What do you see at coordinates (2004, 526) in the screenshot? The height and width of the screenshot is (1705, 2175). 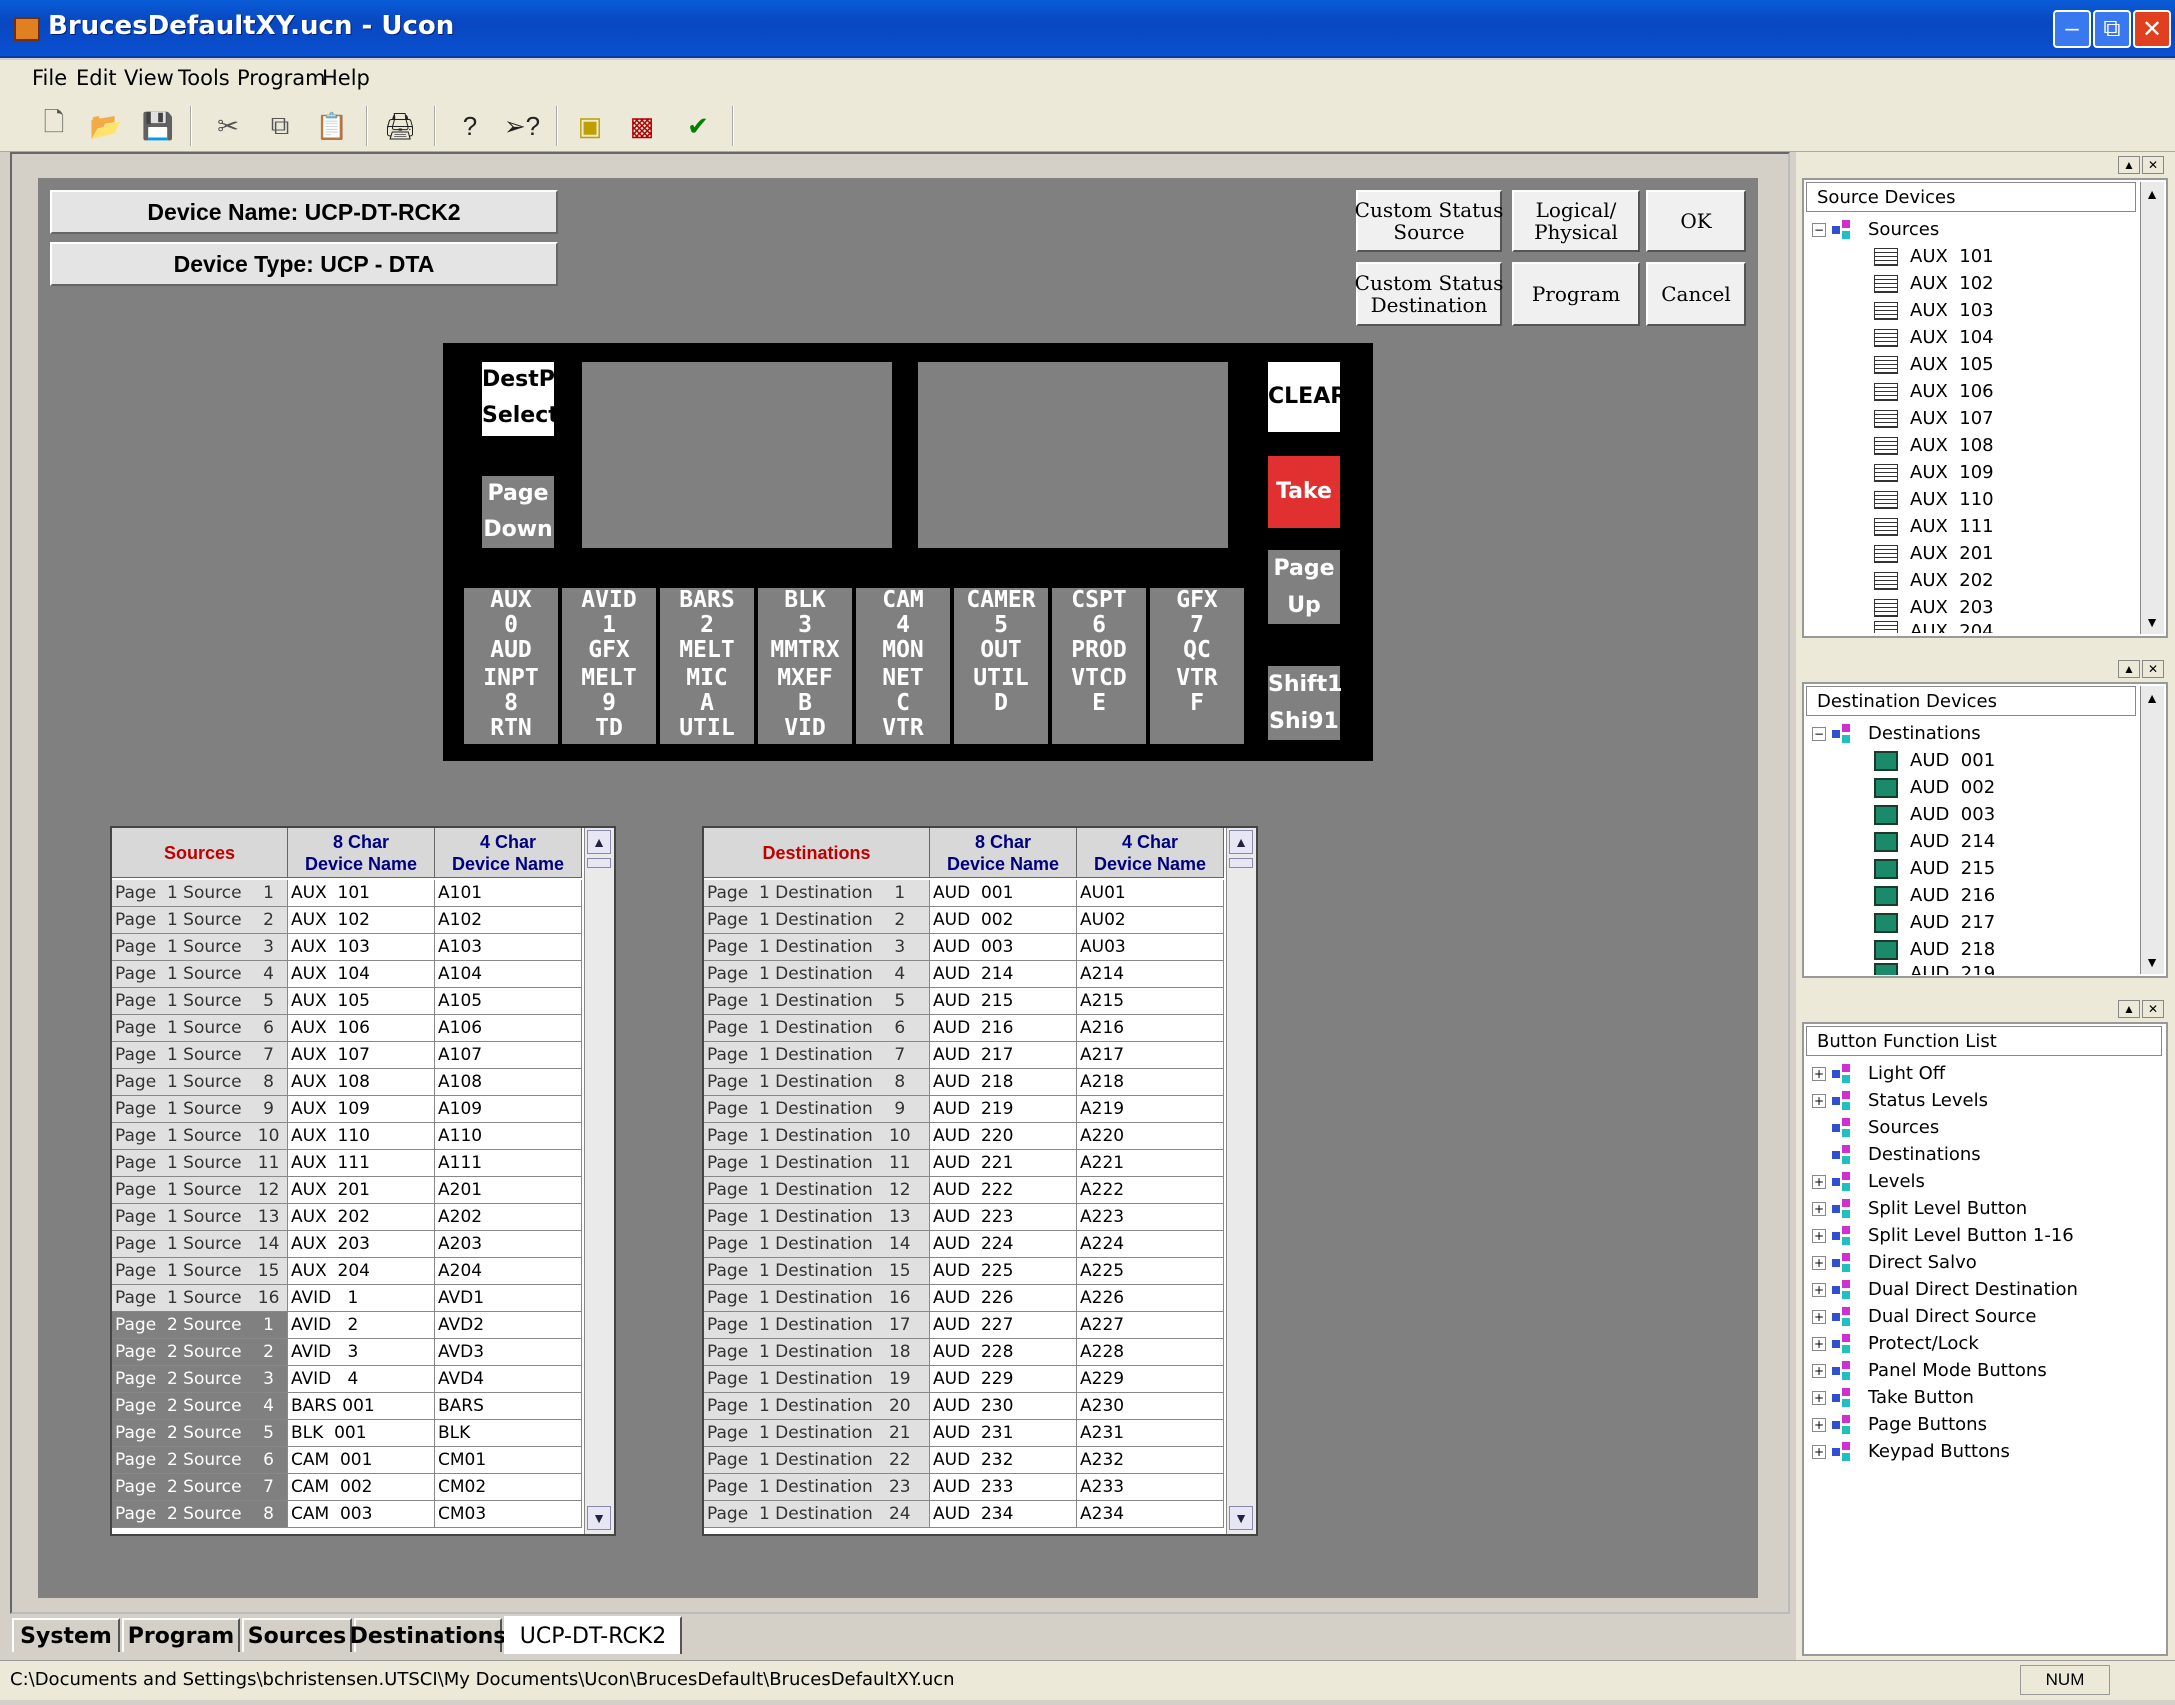 I see `tree-item: AUX 111` at bounding box center [2004, 526].